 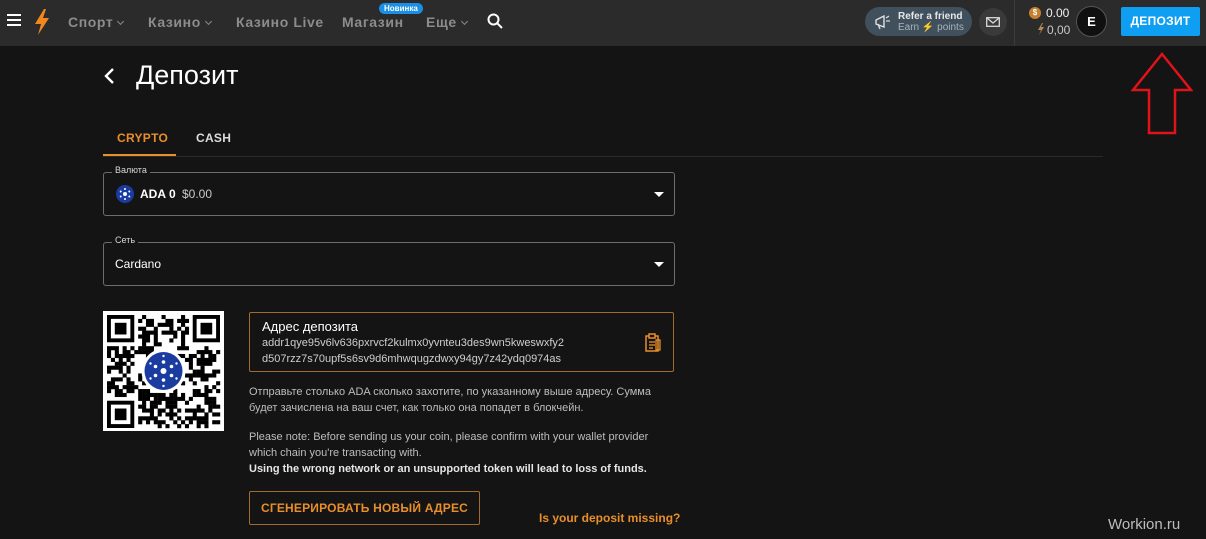 I want to click on nav-shop: Магазин, so click(x=373, y=22).